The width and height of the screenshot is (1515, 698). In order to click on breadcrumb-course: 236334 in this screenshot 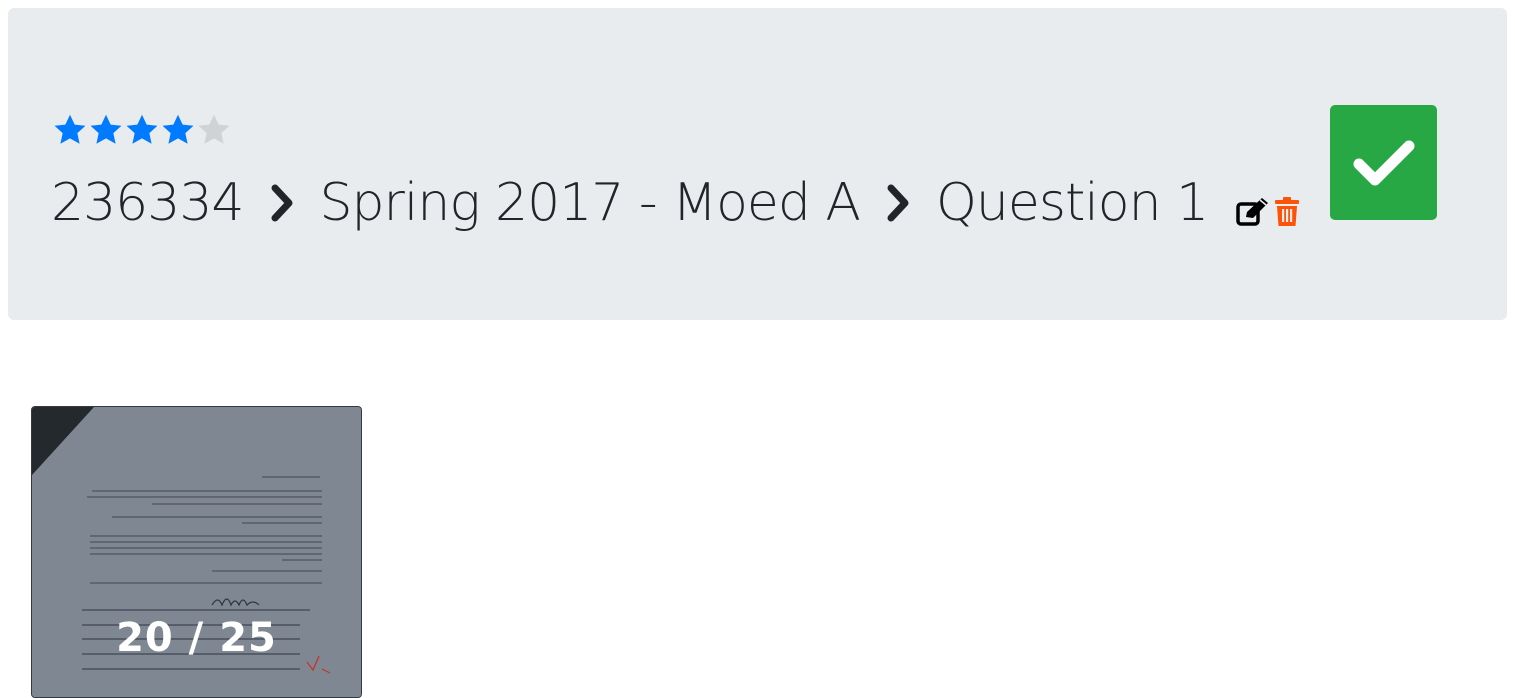, I will do `click(148, 203)`.